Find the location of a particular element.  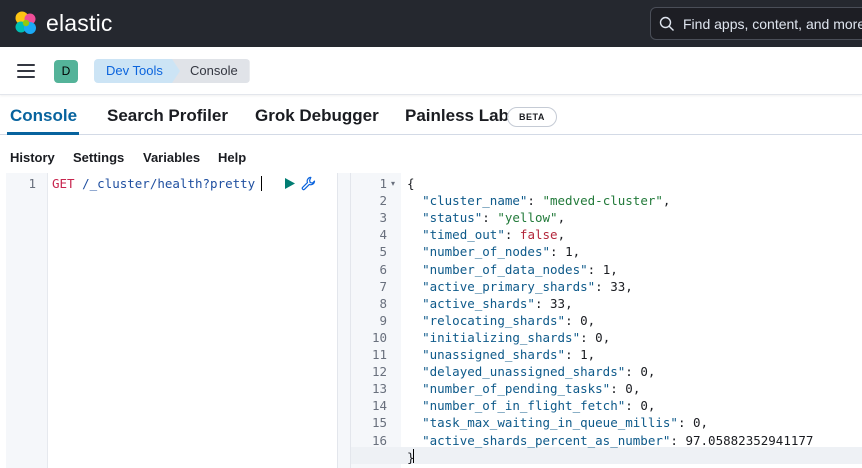

json-key: "number_of_in_flight_fetch" is located at coordinates (524, 406).